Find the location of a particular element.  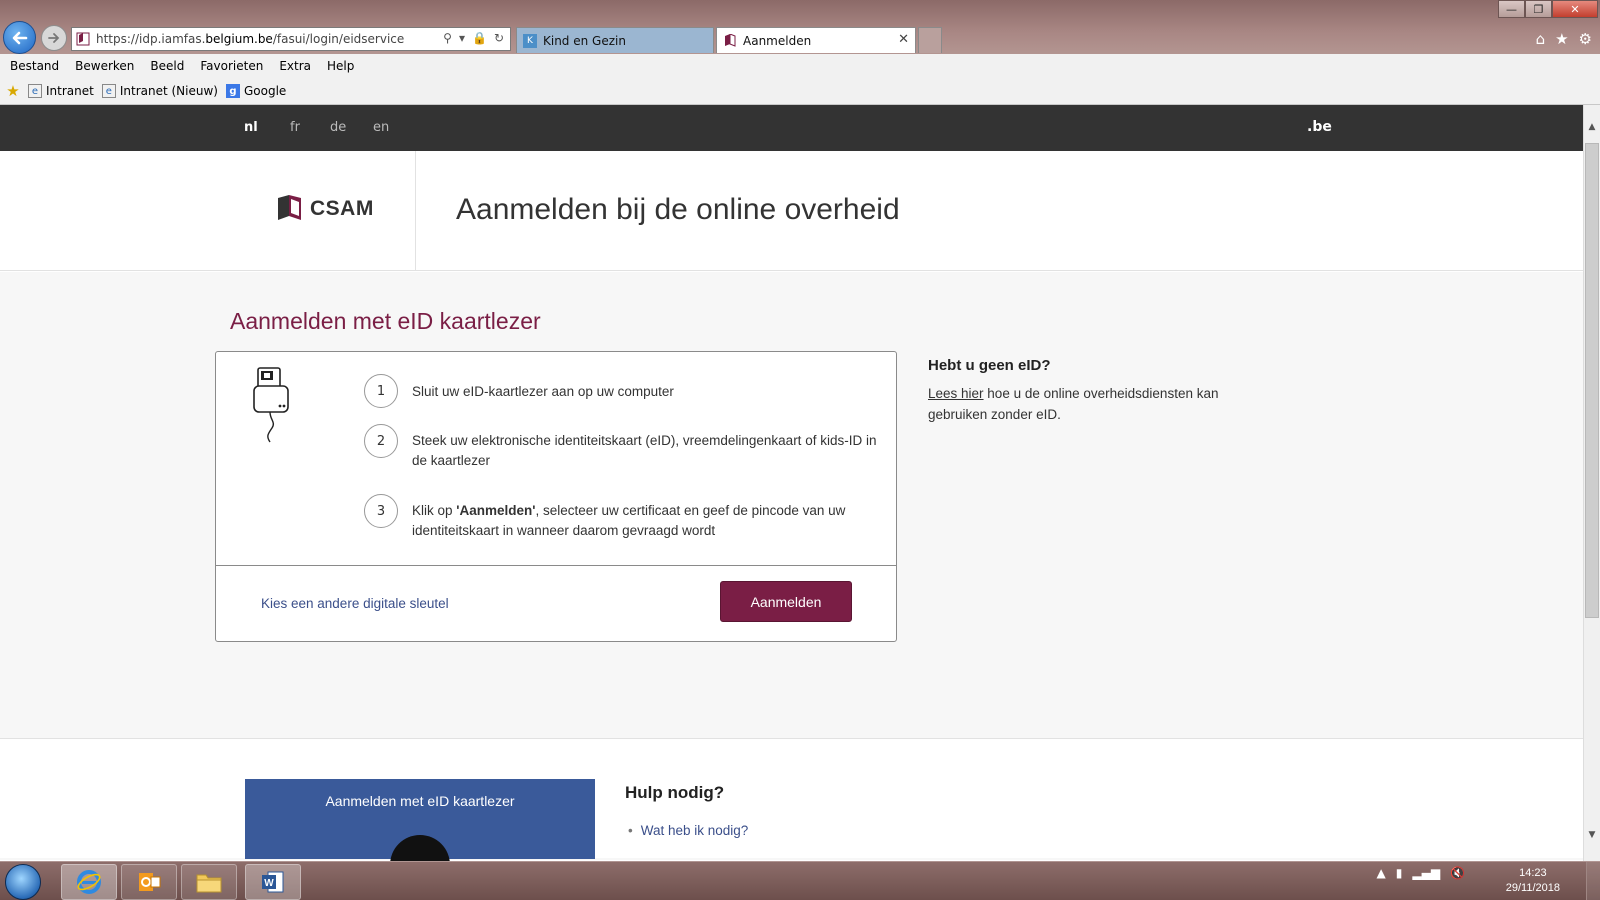

home-icon: ⌂ is located at coordinates (1541, 39).